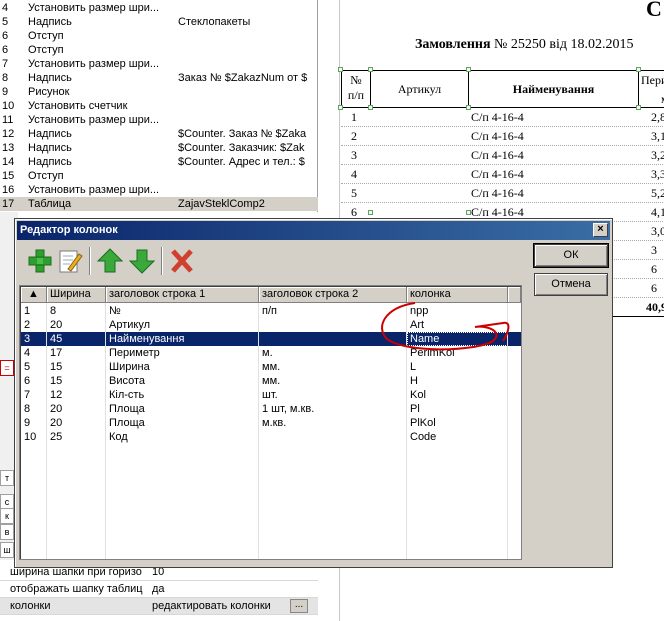 This screenshot has height=621, width=664. Describe the element at coordinates (76, 437) in the screenshot. I see `cell-width: 25` at that location.